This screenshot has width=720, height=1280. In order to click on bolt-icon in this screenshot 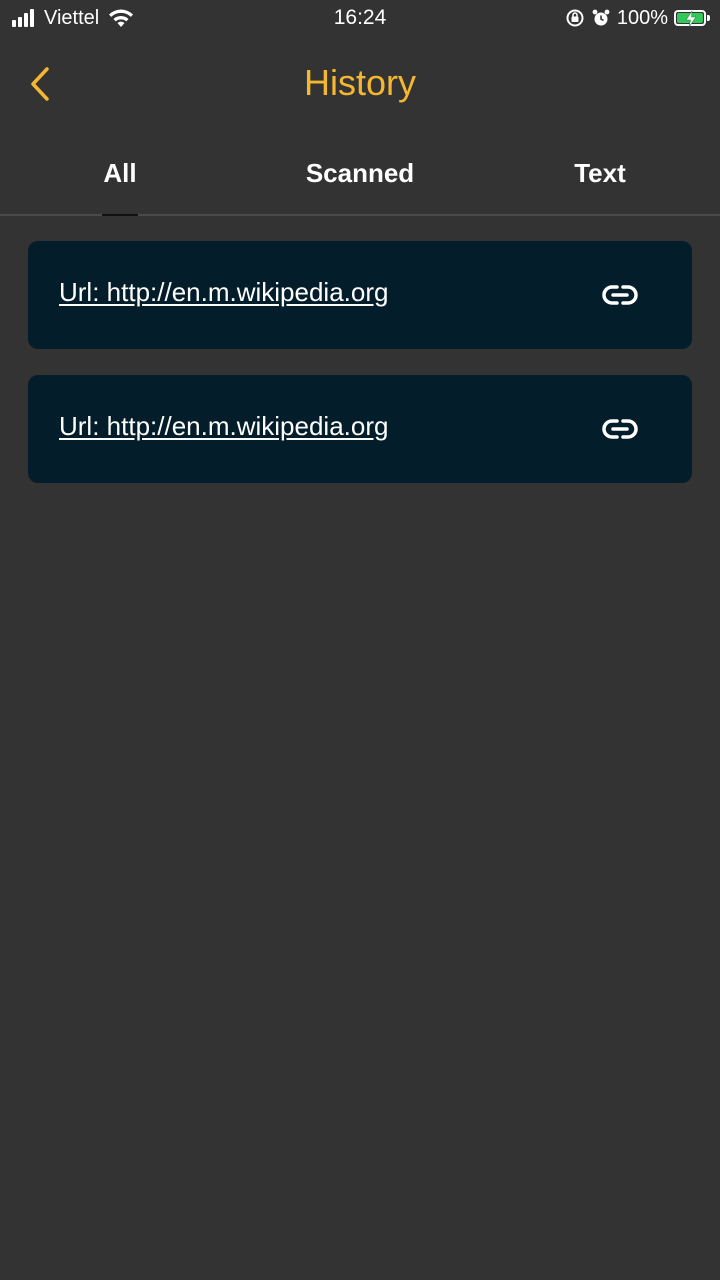, I will do `click(691, 19)`.